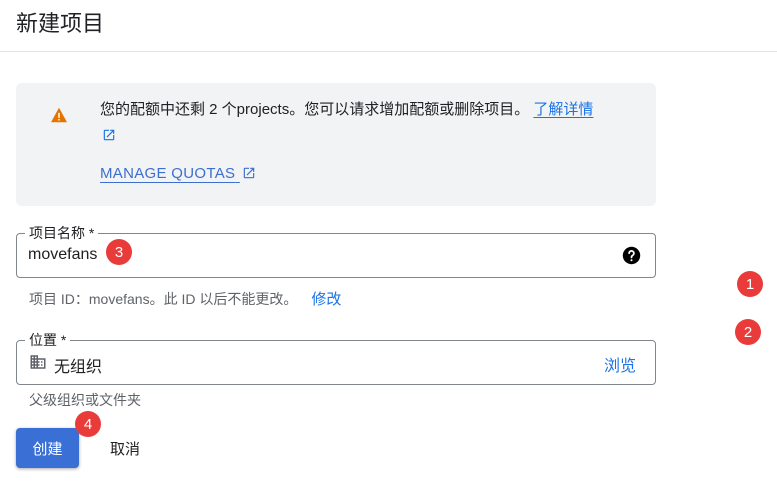 The width and height of the screenshot is (777, 489). I want to click on location-label: 位置 *, so click(48, 340).